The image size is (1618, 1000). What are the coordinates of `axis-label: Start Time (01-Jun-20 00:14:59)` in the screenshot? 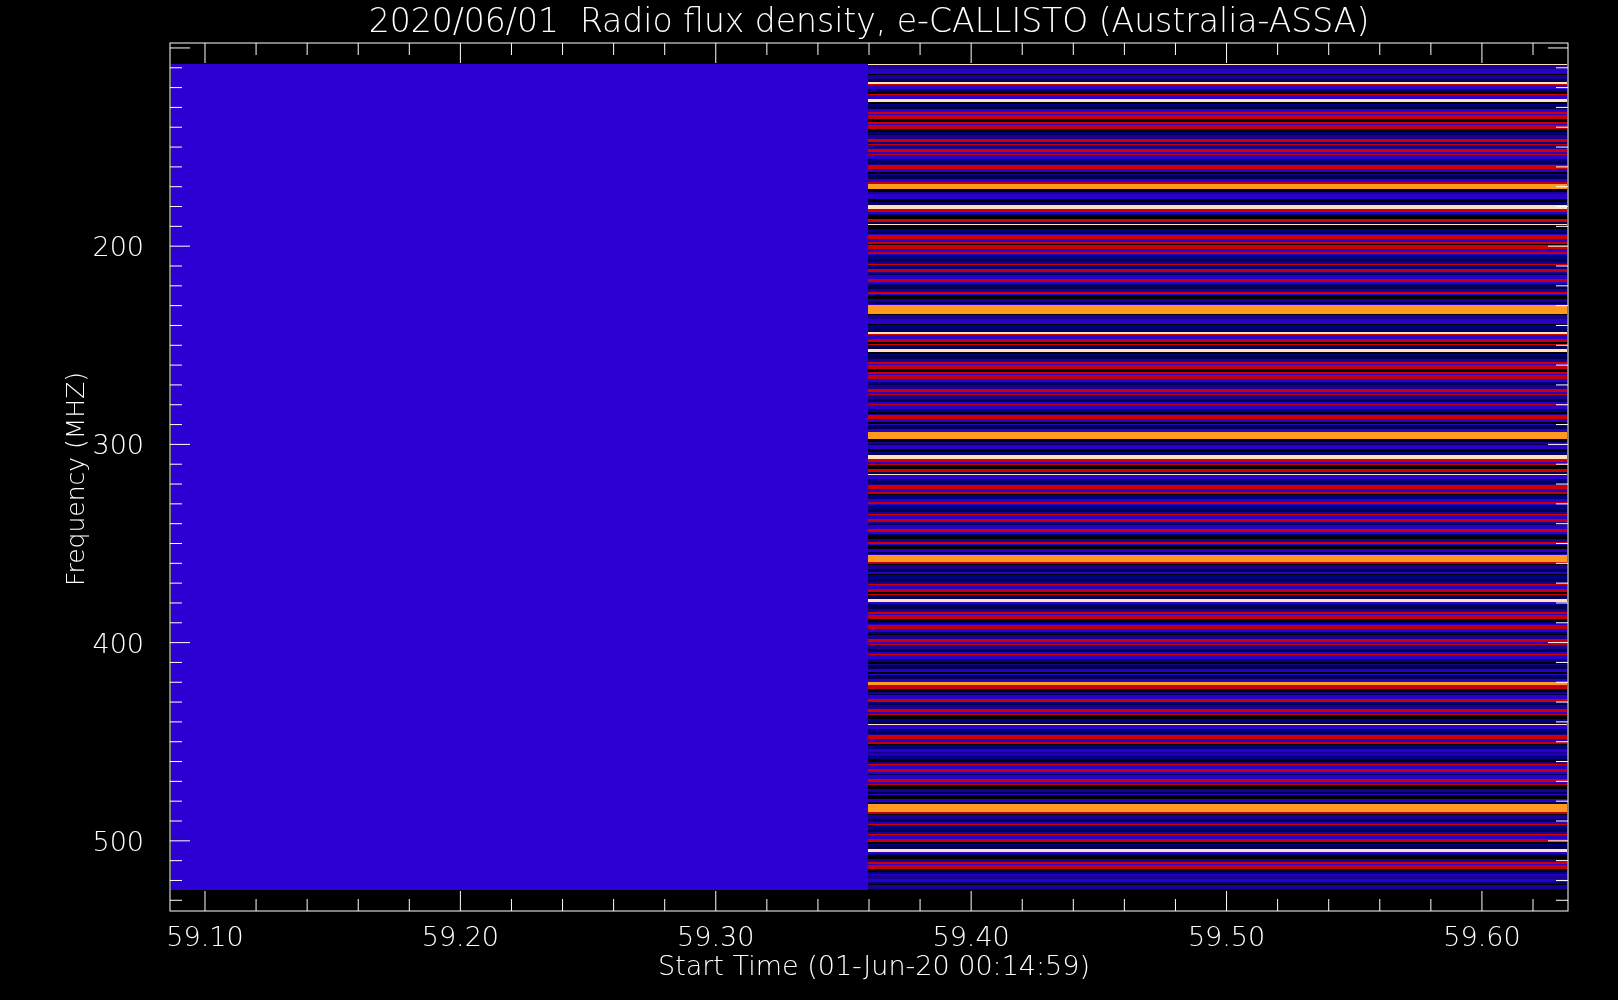 It's located at (874, 965).